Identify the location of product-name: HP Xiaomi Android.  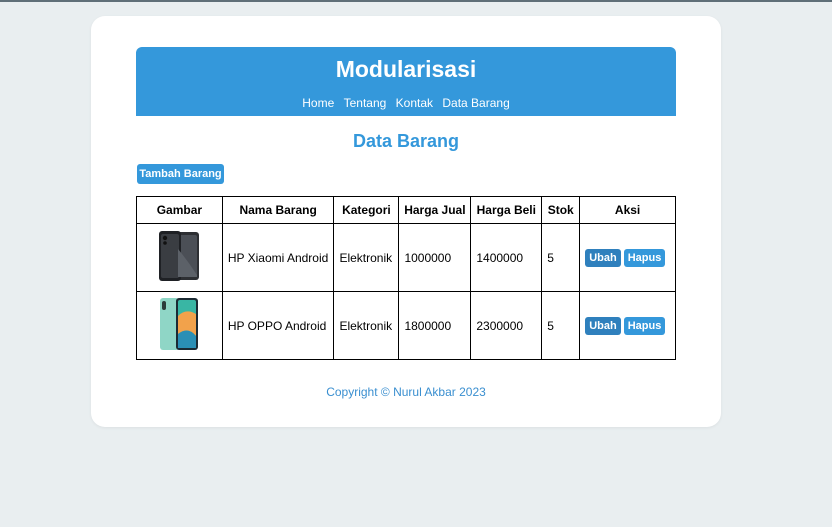
(278, 257).